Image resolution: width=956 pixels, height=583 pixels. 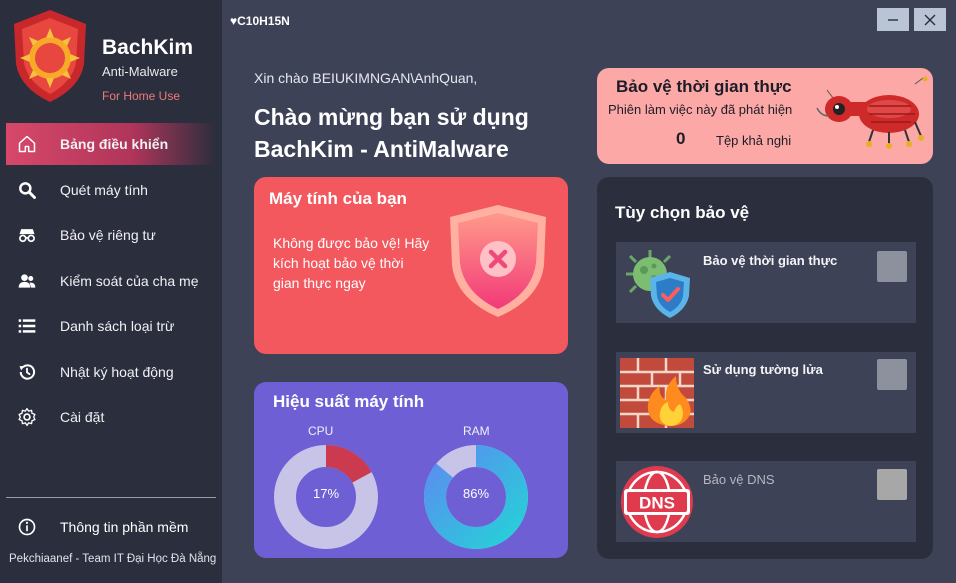 What do you see at coordinates (321, 431) in the screenshot?
I see `cpu-label: CPU` at bounding box center [321, 431].